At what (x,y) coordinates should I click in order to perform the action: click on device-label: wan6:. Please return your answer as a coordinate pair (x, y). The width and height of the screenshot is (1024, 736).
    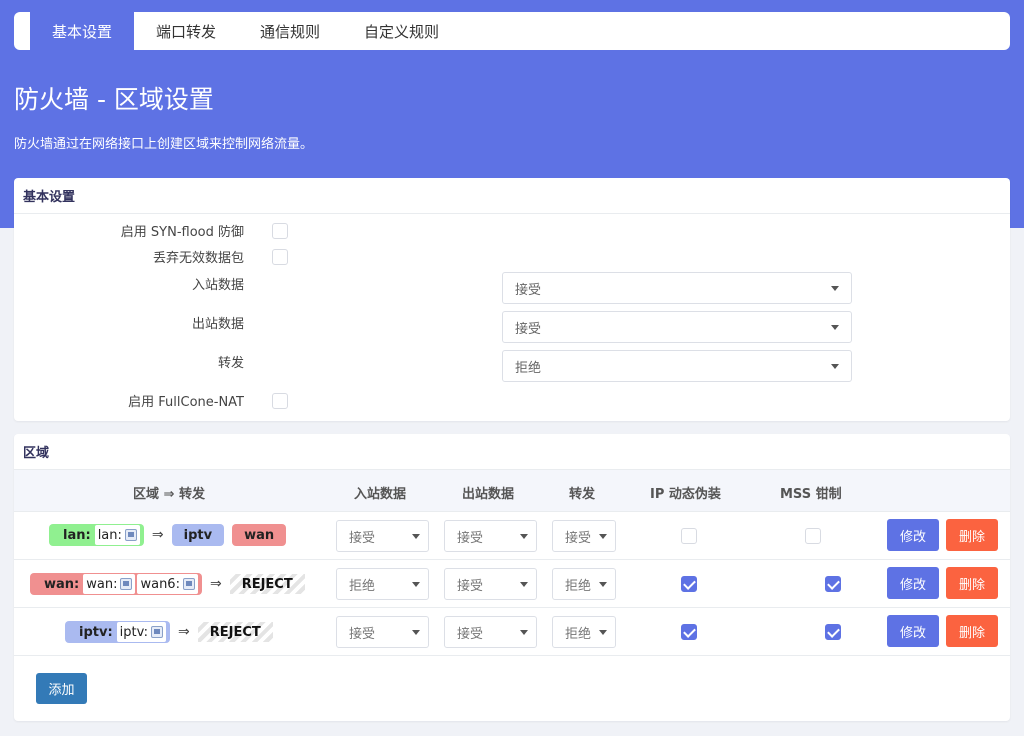
    Looking at the image, I should click on (160, 584).